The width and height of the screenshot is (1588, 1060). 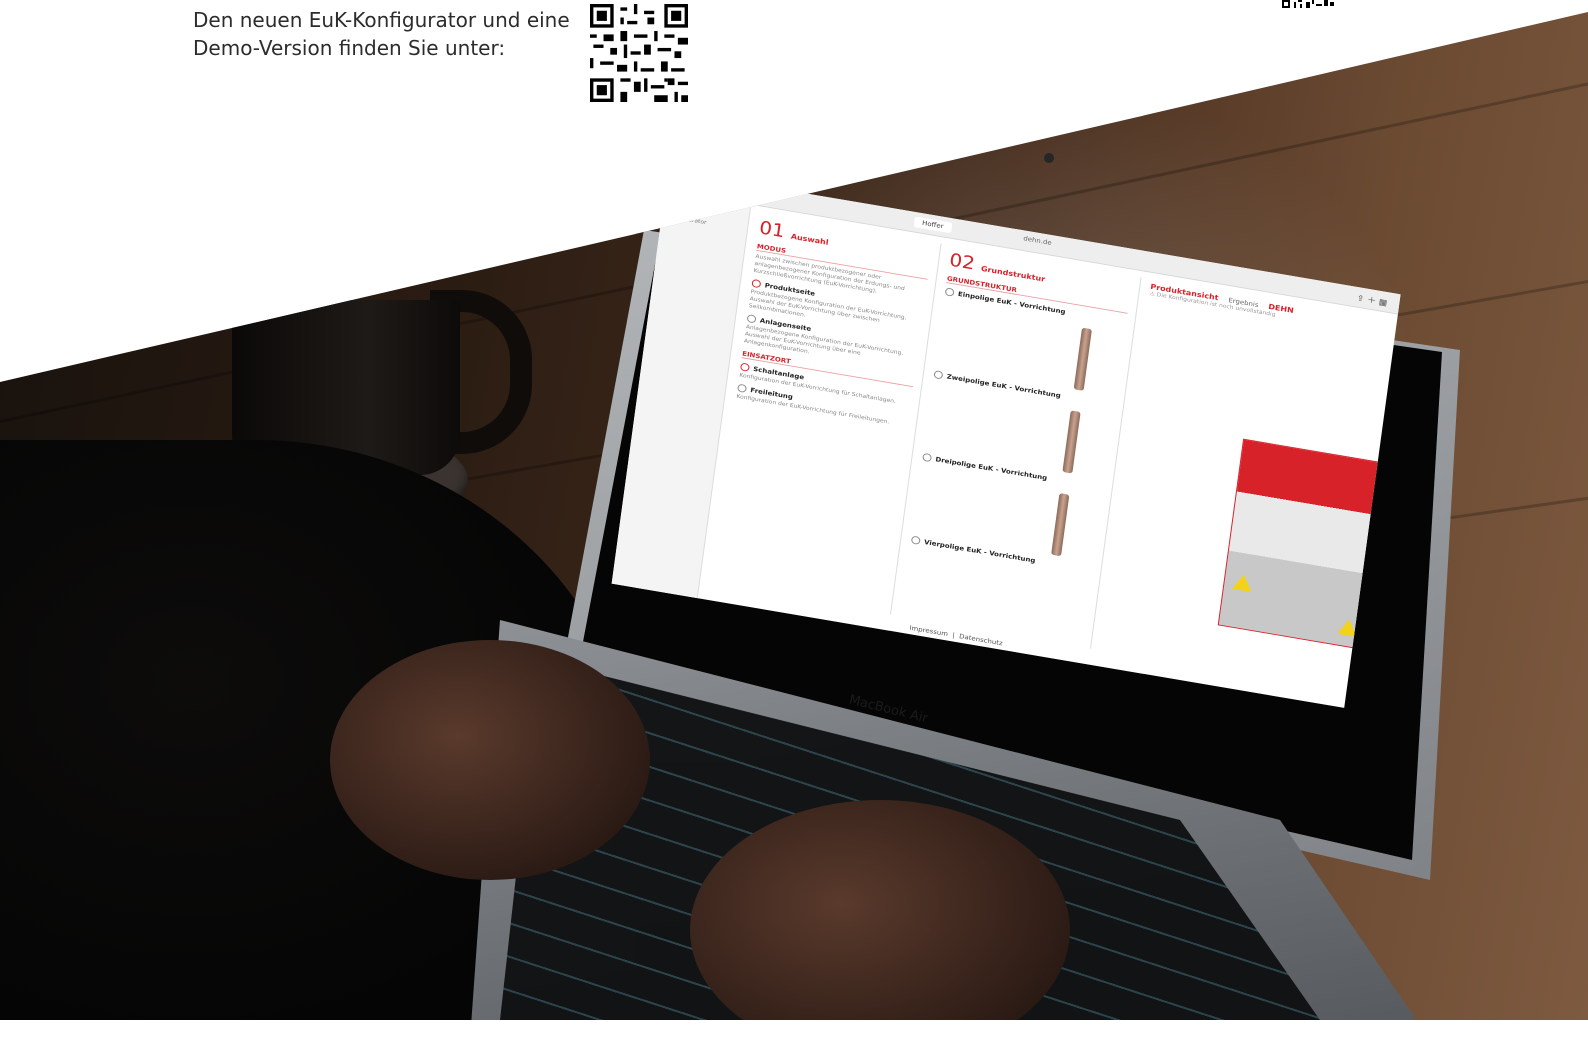 I want to click on option-zweipolig: Zweipolige EuK - Vorrichtung, so click(x=1024, y=389).